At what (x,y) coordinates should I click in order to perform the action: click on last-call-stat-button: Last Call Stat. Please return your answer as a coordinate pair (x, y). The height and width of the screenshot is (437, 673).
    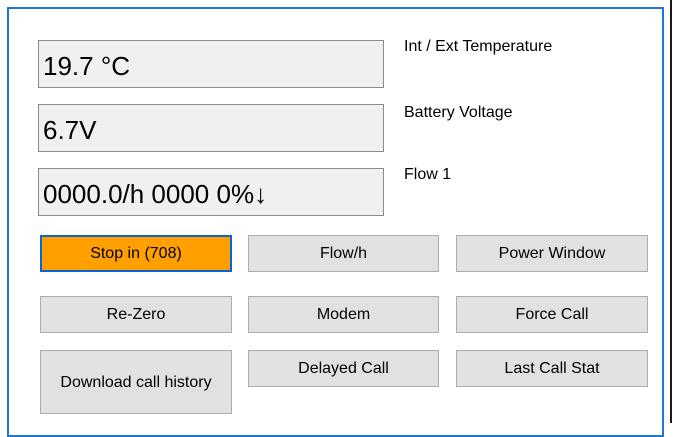
    Looking at the image, I should click on (552, 368).